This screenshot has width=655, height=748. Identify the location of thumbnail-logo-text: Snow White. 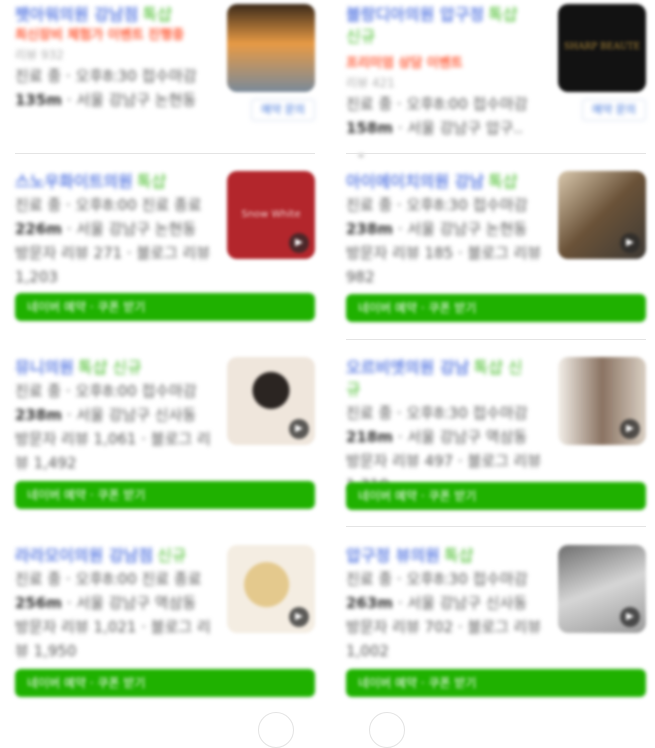
(271, 214).